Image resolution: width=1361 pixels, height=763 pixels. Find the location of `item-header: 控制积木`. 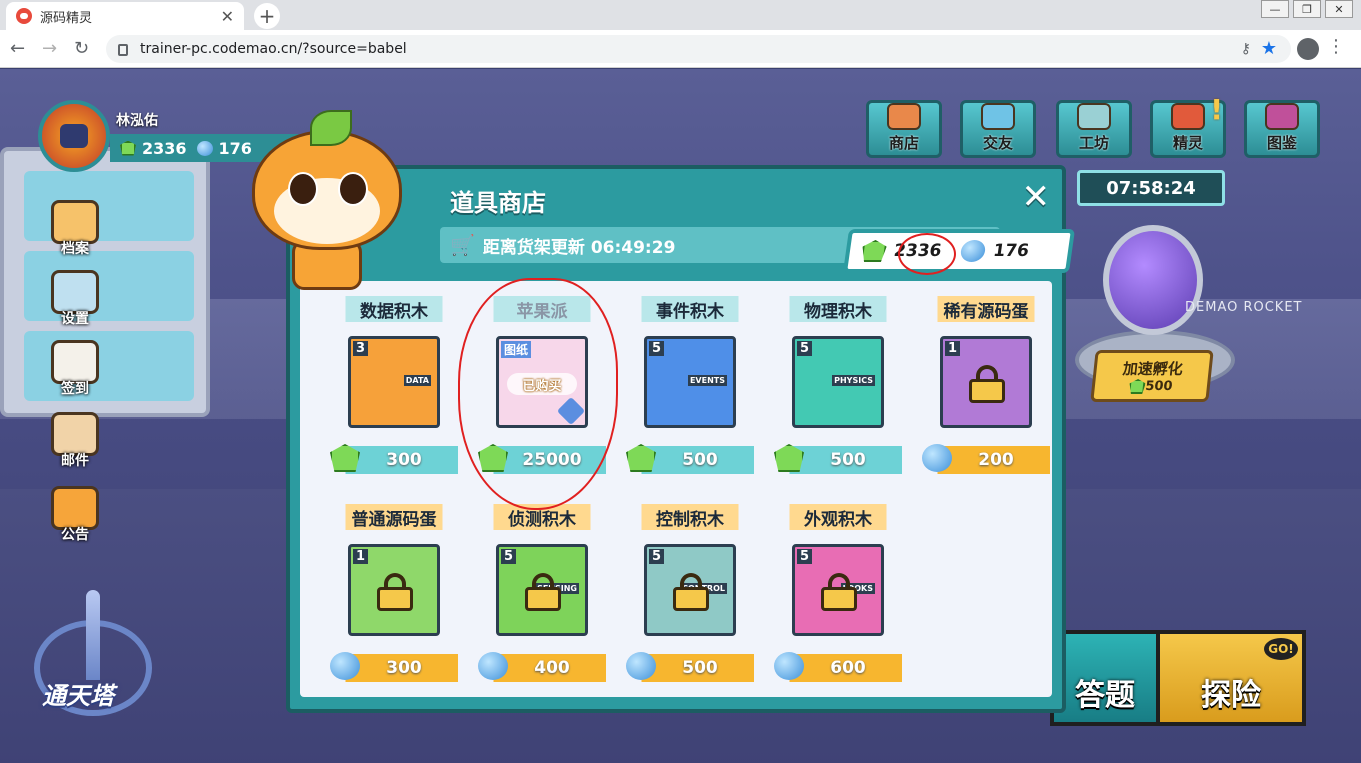

item-header: 控制积木 is located at coordinates (690, 517).